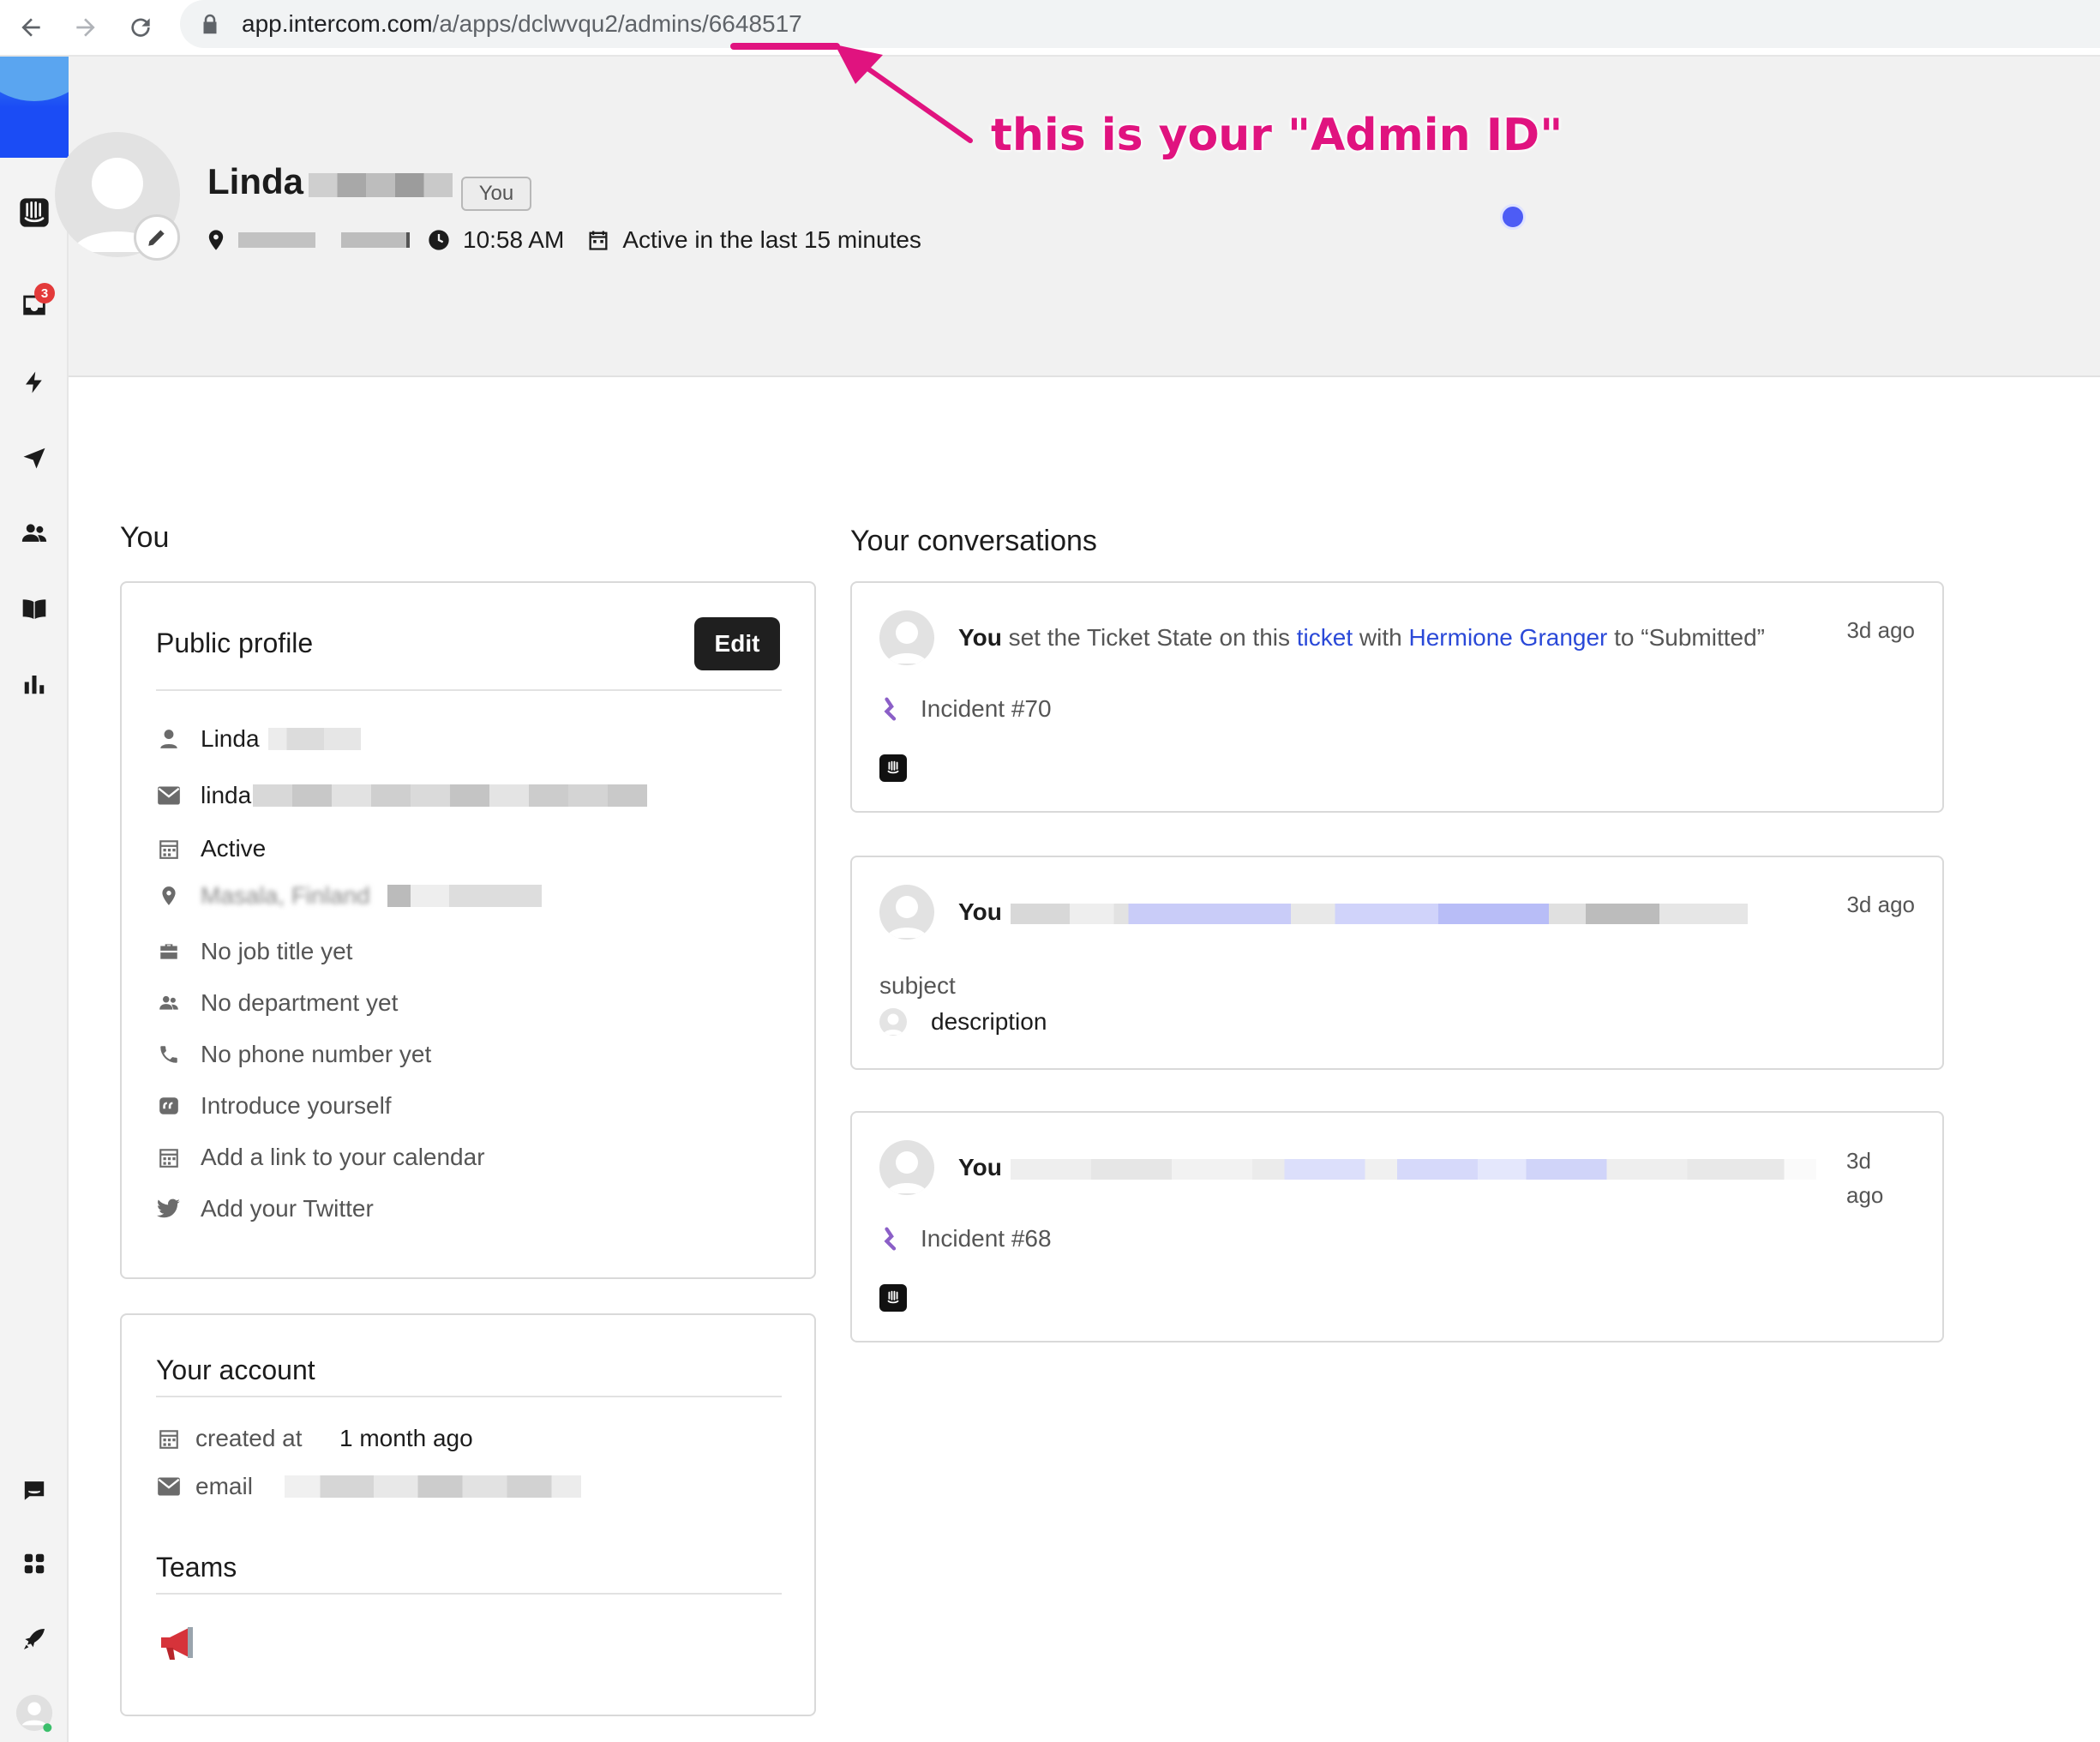 The width and height of the screenshot is (2100, 1742). What do you see at coordinates (169, 1106) in the screenshot?
I see `quote-icon` at bounding box center [169, 1106].